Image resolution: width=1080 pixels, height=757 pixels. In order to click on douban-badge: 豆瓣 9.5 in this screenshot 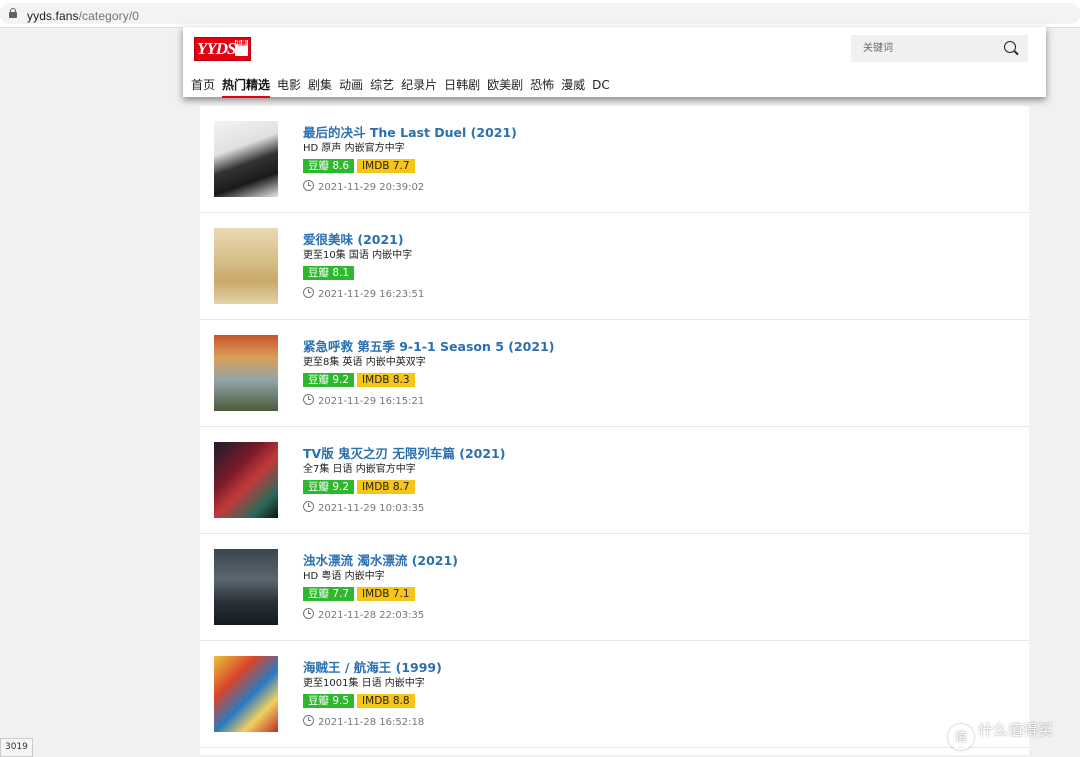, I will do `click(329, 701)`.